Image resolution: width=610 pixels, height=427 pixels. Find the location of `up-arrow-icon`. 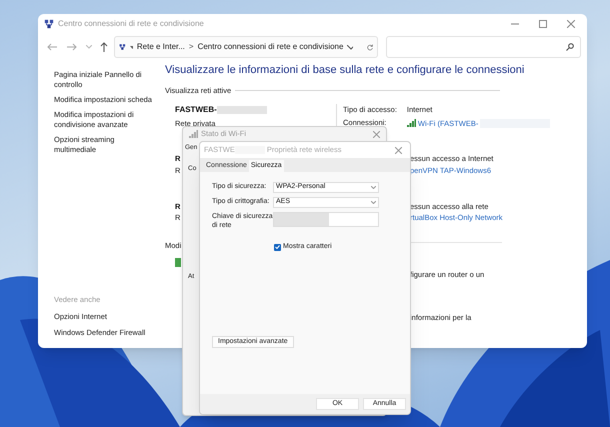

up-arrow-icon is located at coordinates (104, 47).